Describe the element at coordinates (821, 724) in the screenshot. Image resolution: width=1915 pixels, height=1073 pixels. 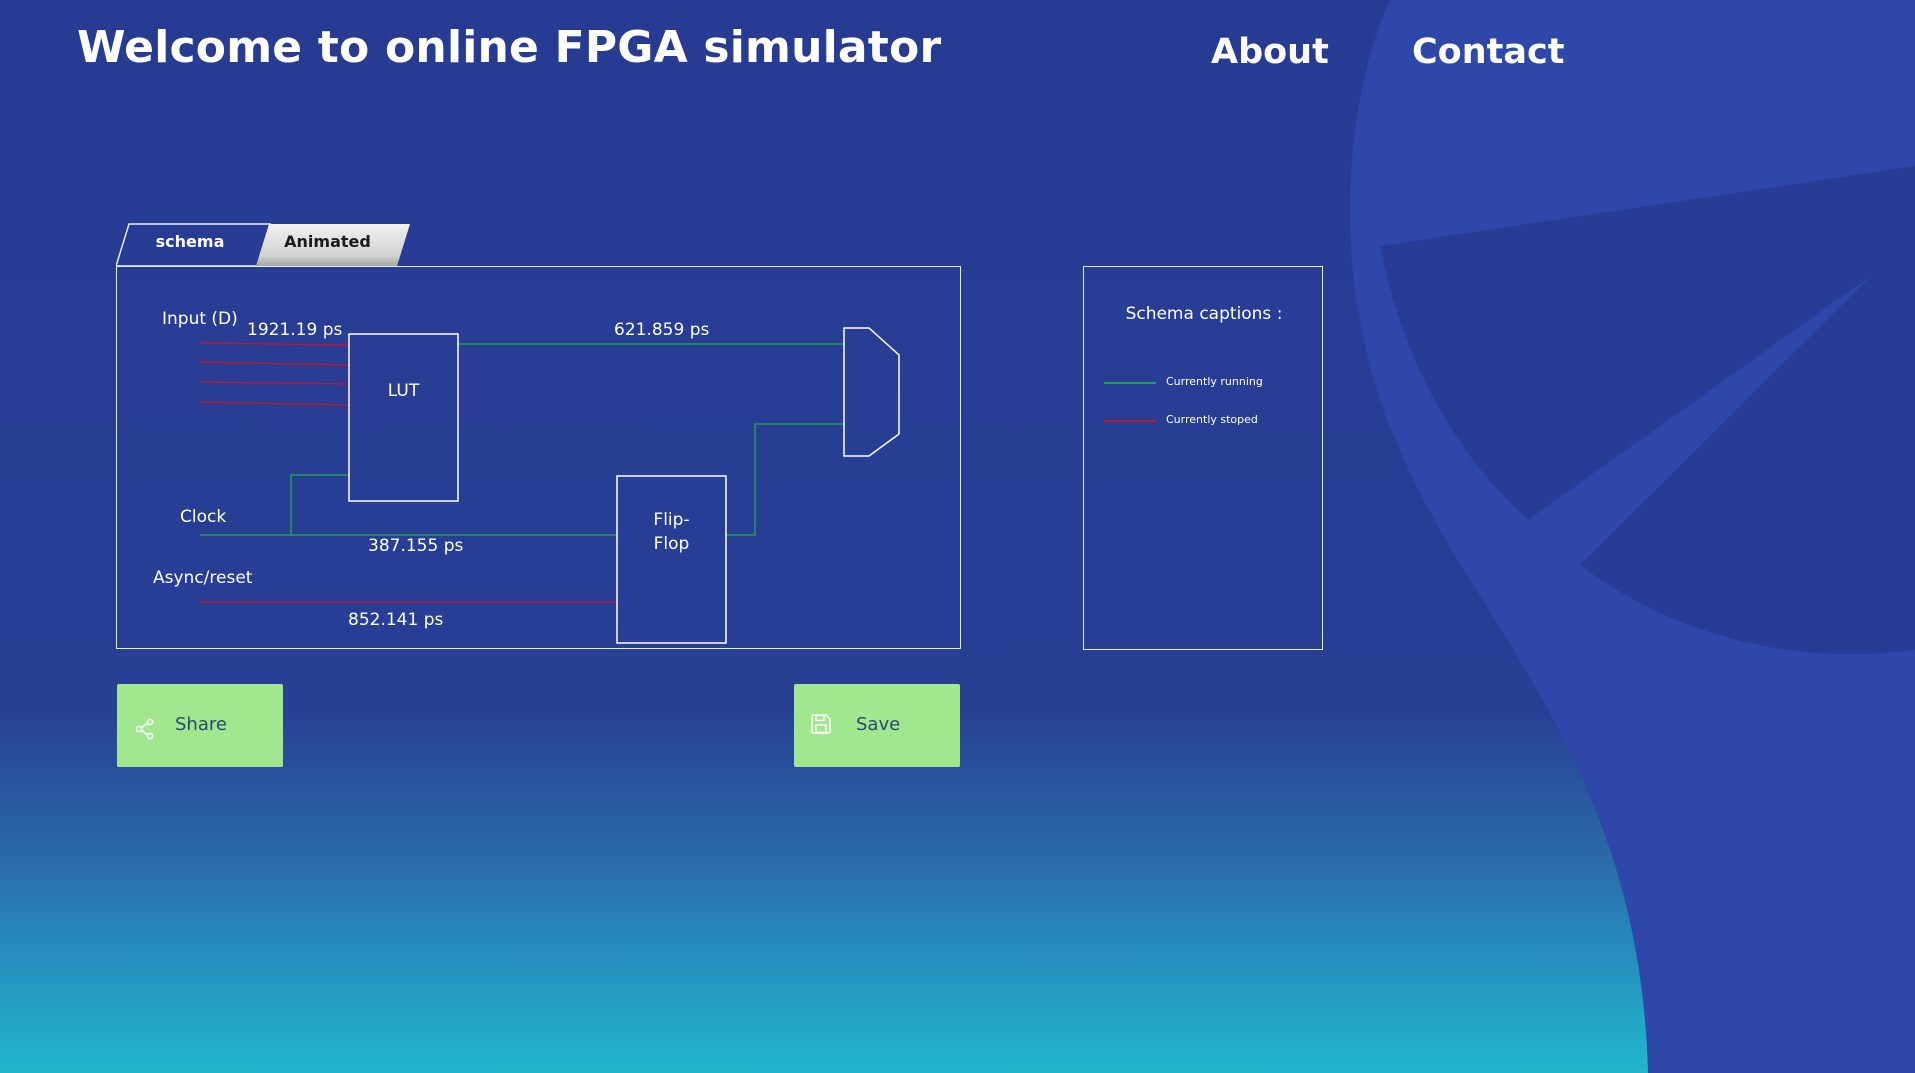
I see `floppy-disk-icon` at that location.